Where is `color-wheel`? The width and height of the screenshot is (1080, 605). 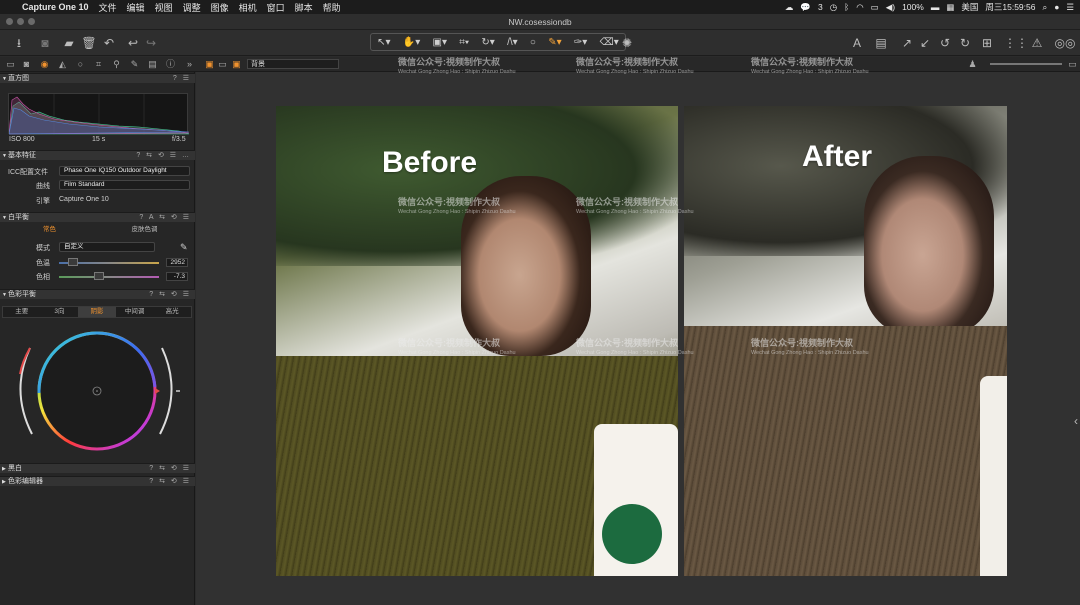
color-wheel is located at coordinates (99, 387).